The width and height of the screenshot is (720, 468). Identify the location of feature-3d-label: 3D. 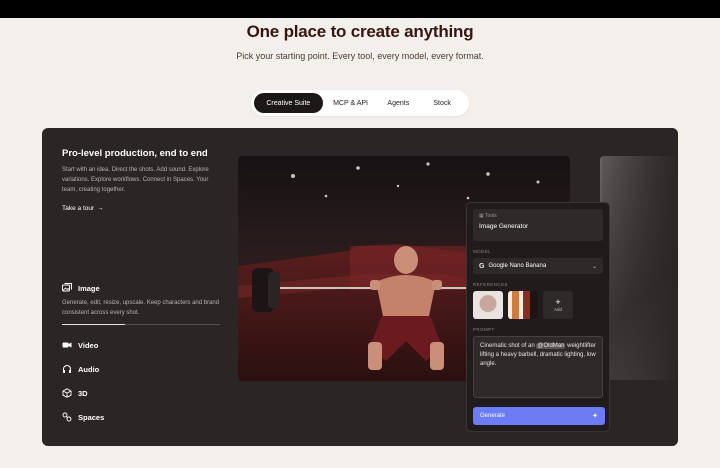
(83, 393).